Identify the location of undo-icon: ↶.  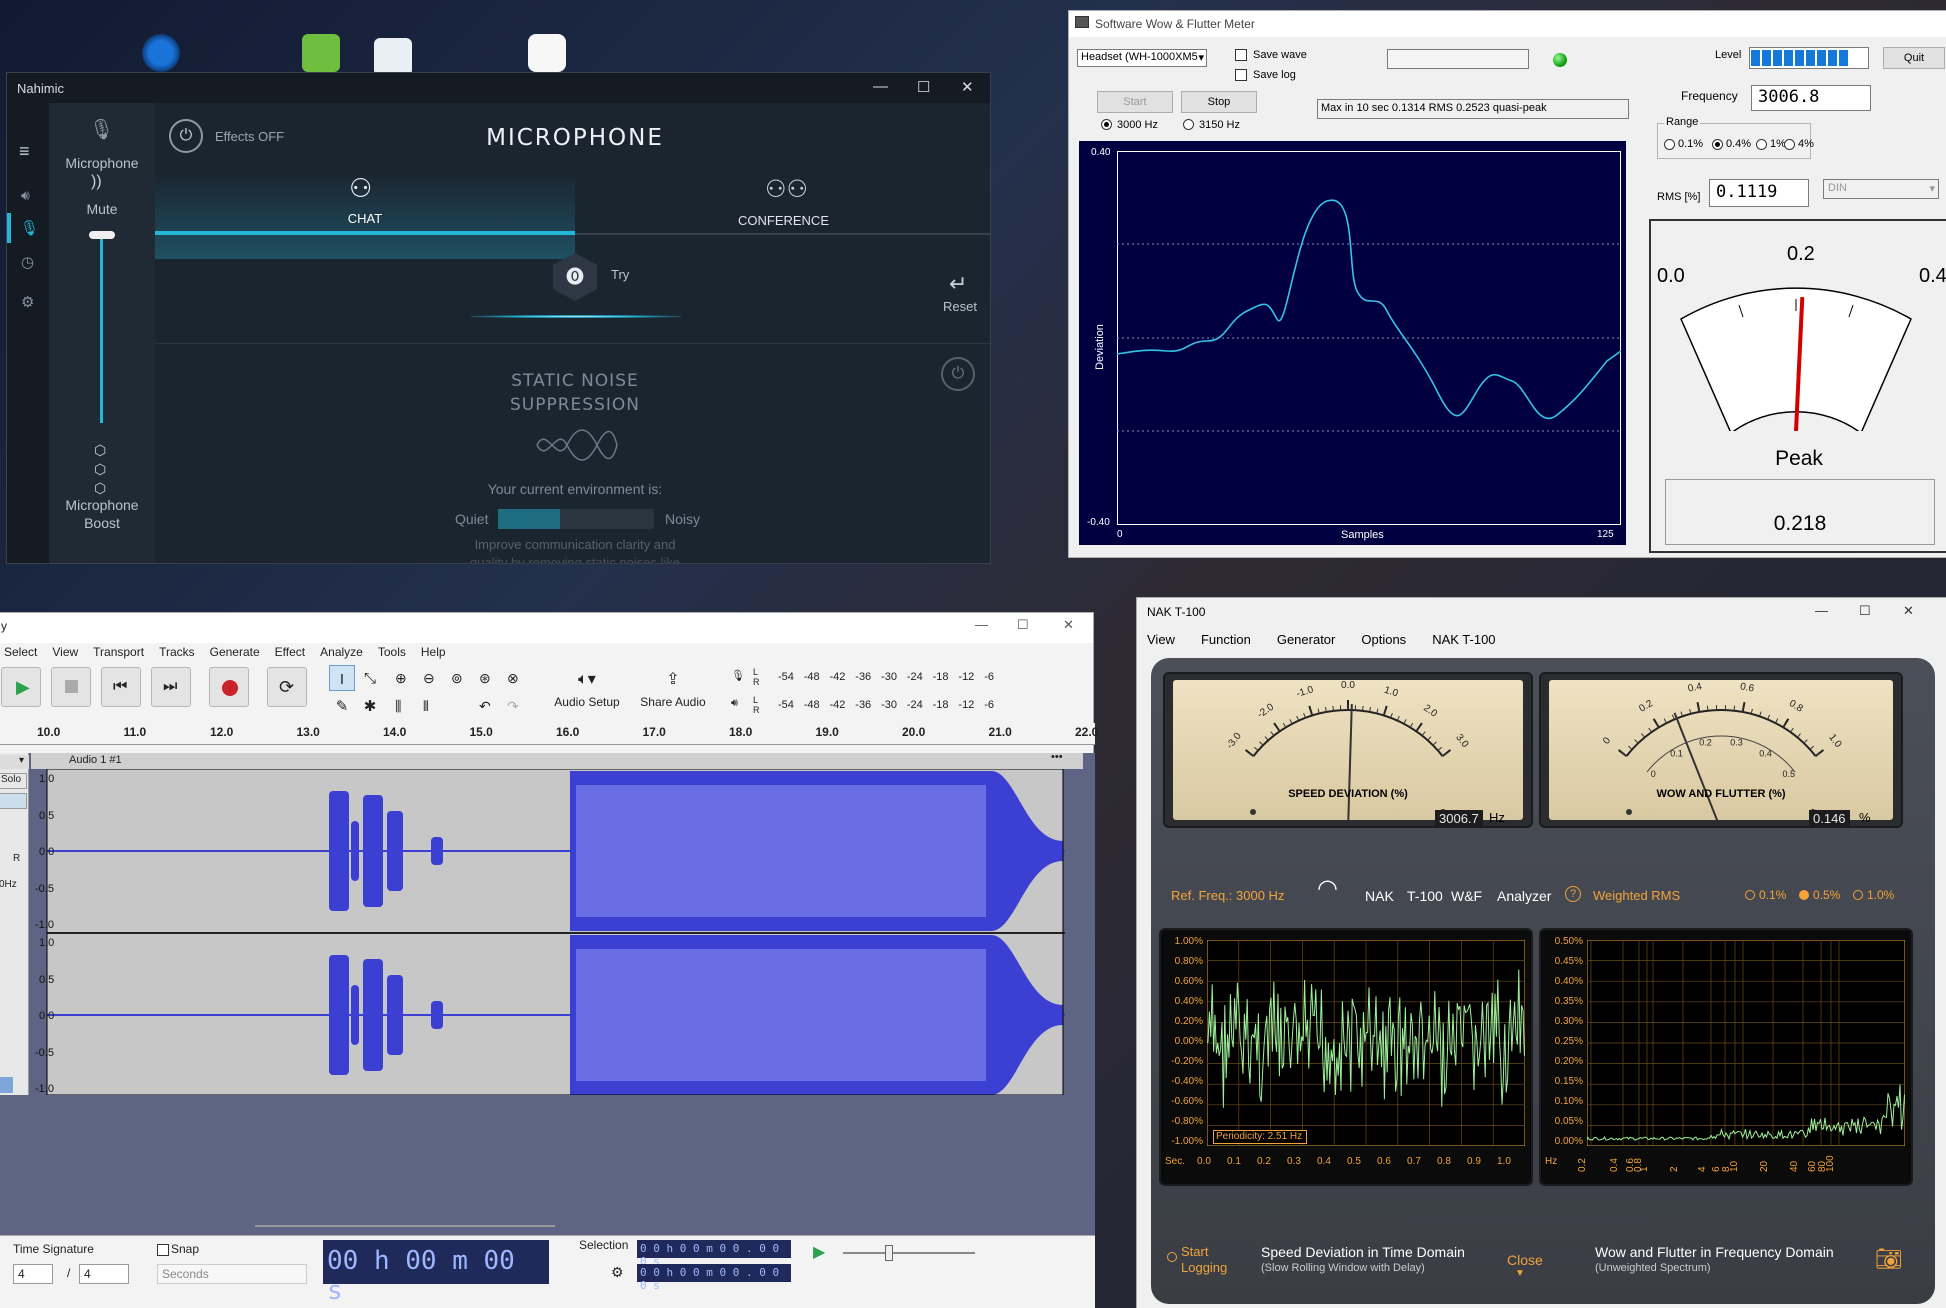
(485, 706).